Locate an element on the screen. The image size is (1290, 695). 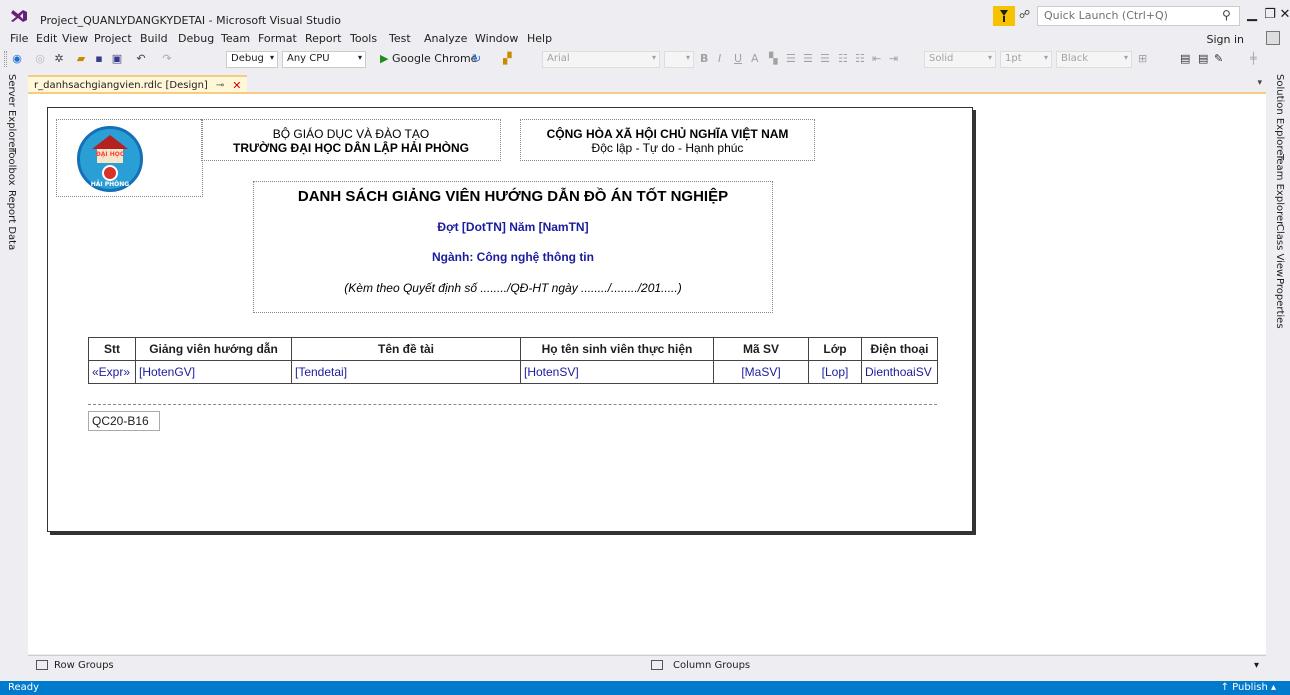
font-select: Arial ▾ is located at coordinates (601, 59).